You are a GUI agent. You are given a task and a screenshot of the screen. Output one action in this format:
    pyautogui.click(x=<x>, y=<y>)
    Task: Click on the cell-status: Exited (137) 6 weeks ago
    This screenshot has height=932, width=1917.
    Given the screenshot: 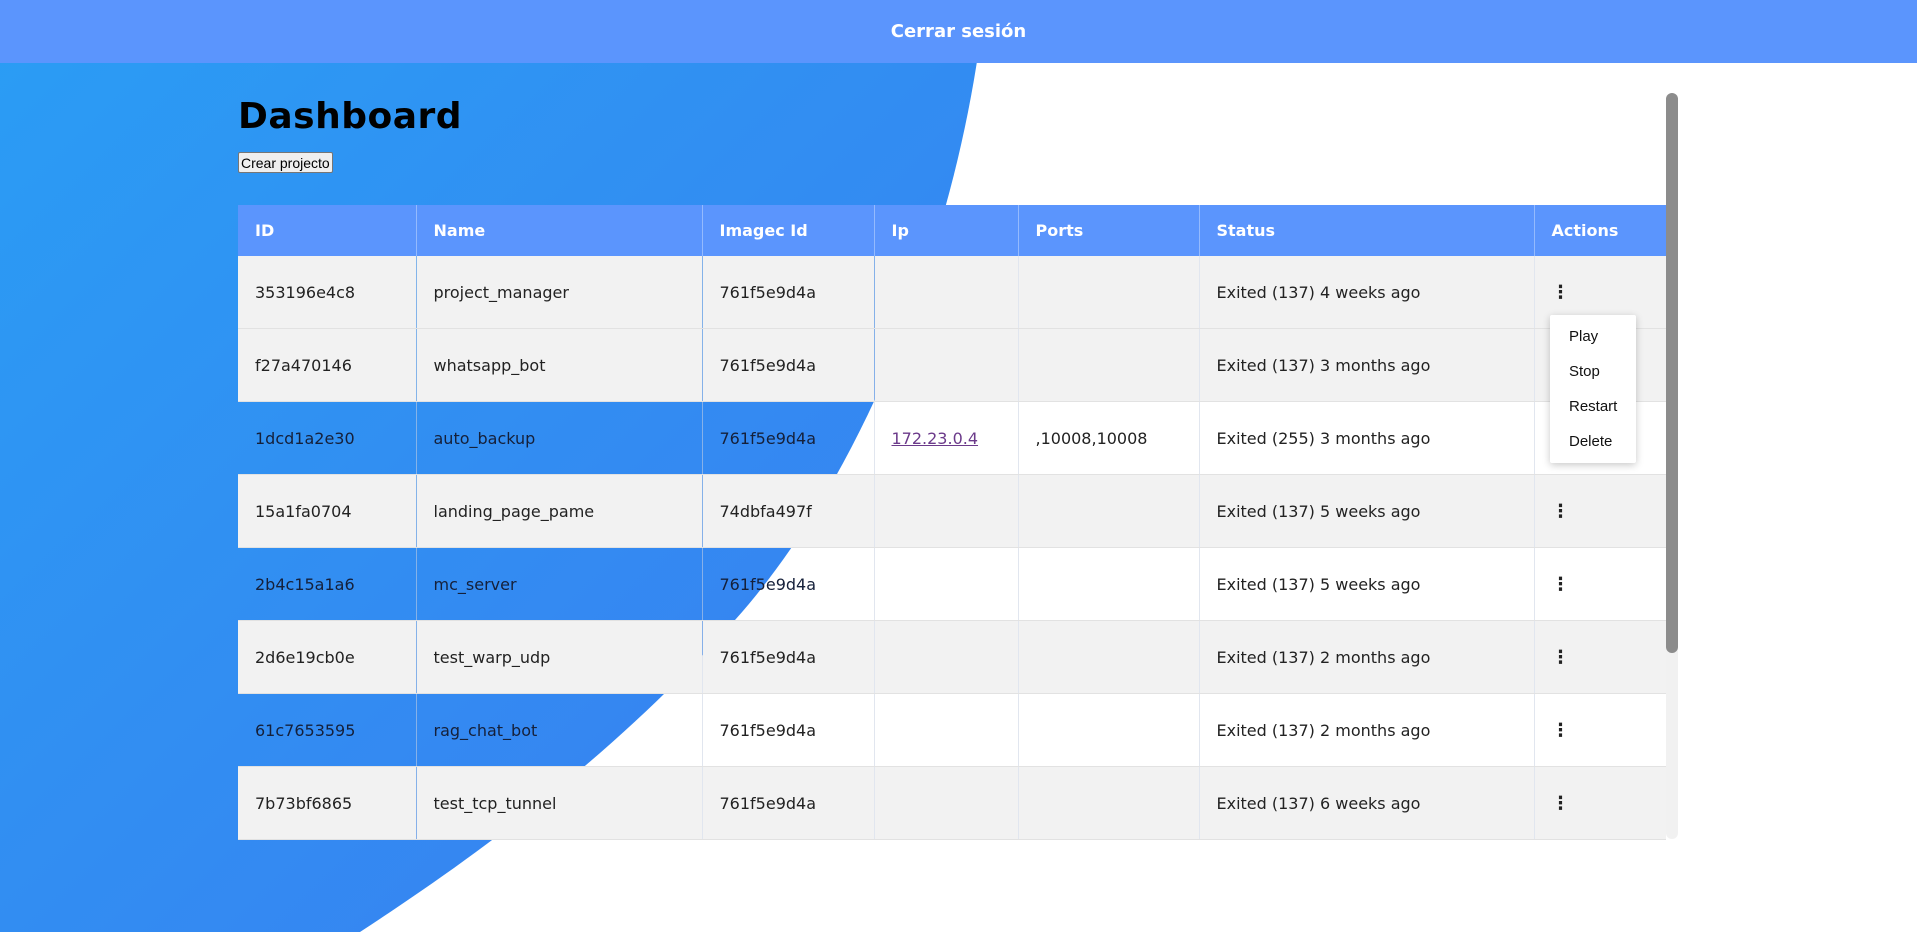 What is the action you would take?
    pyautogui.click(x=1367, y=803)
    